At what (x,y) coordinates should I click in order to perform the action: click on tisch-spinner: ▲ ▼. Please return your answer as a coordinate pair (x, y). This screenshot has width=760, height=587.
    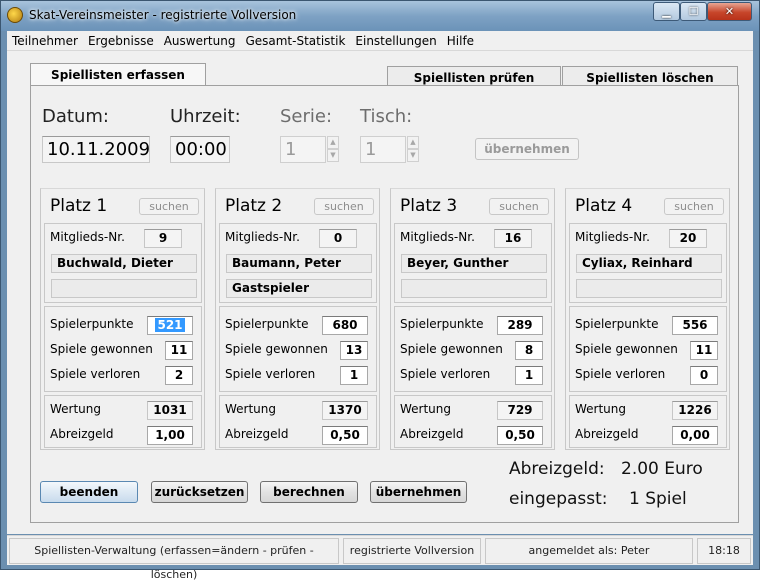
    Looking at the image, I should click on (413, 149).